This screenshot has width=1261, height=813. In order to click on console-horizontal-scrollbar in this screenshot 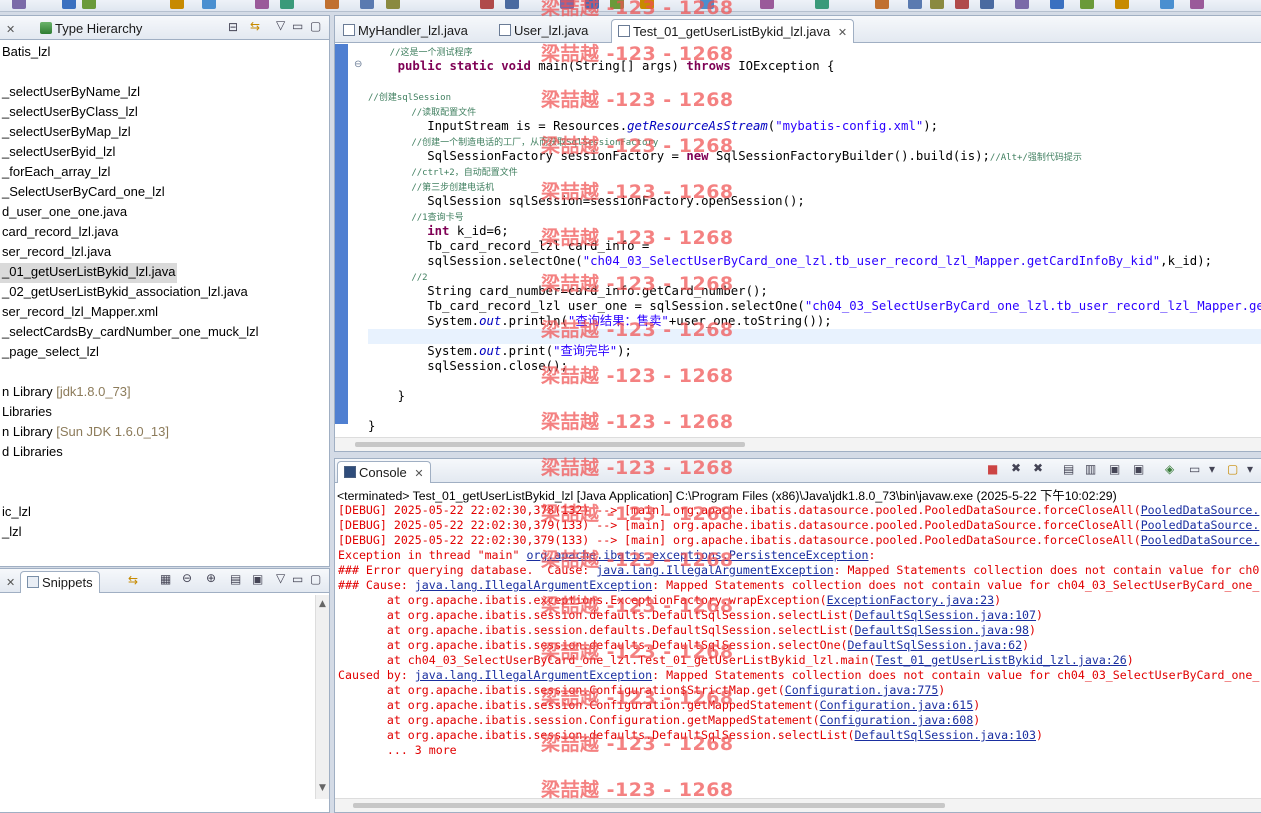, I will do `click(798, 805)`.